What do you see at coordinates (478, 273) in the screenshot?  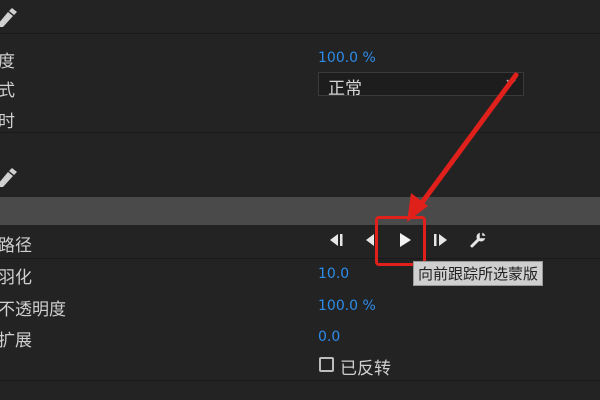 I see `tooltip: 向前跟踪所选蒙版` at bounding box center [478, 273].